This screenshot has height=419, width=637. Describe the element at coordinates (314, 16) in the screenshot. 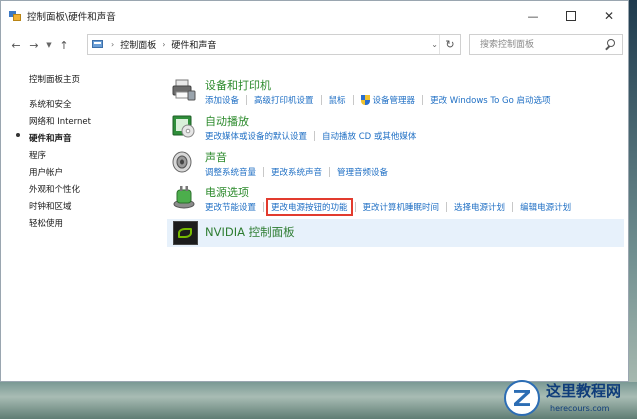

I see `title-bar: 控制面板\硬件和声音 — ✕` at that location.